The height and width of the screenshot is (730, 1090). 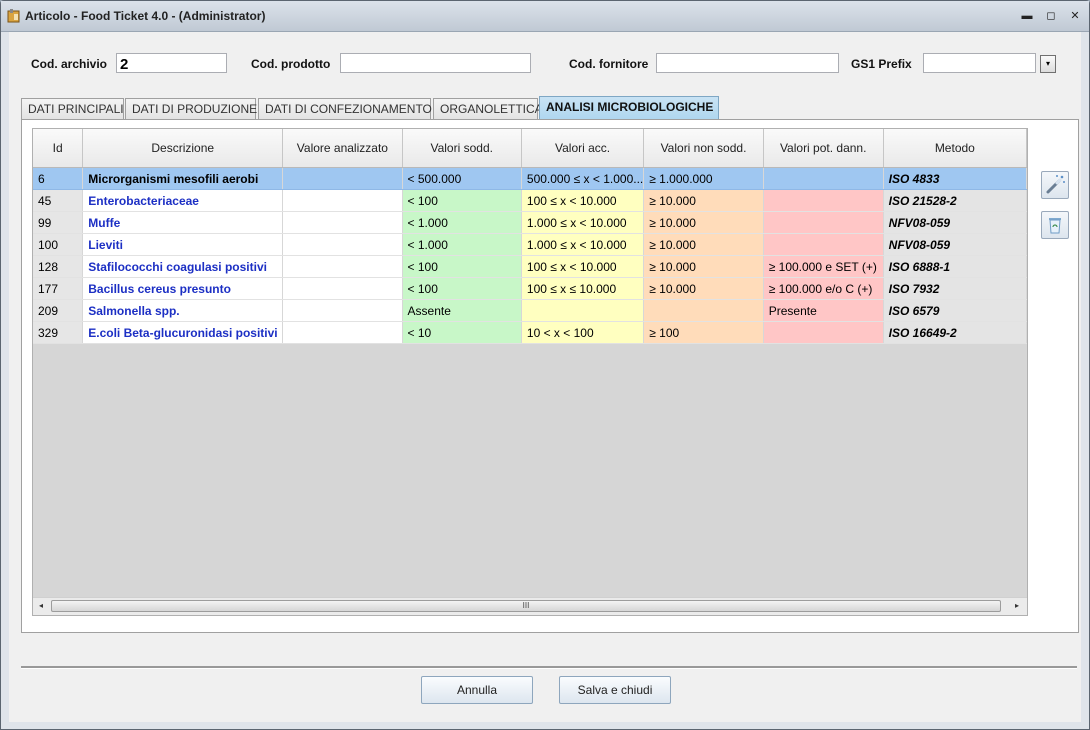 I want to click on cell-id: 209, so click(x=58, y=310).